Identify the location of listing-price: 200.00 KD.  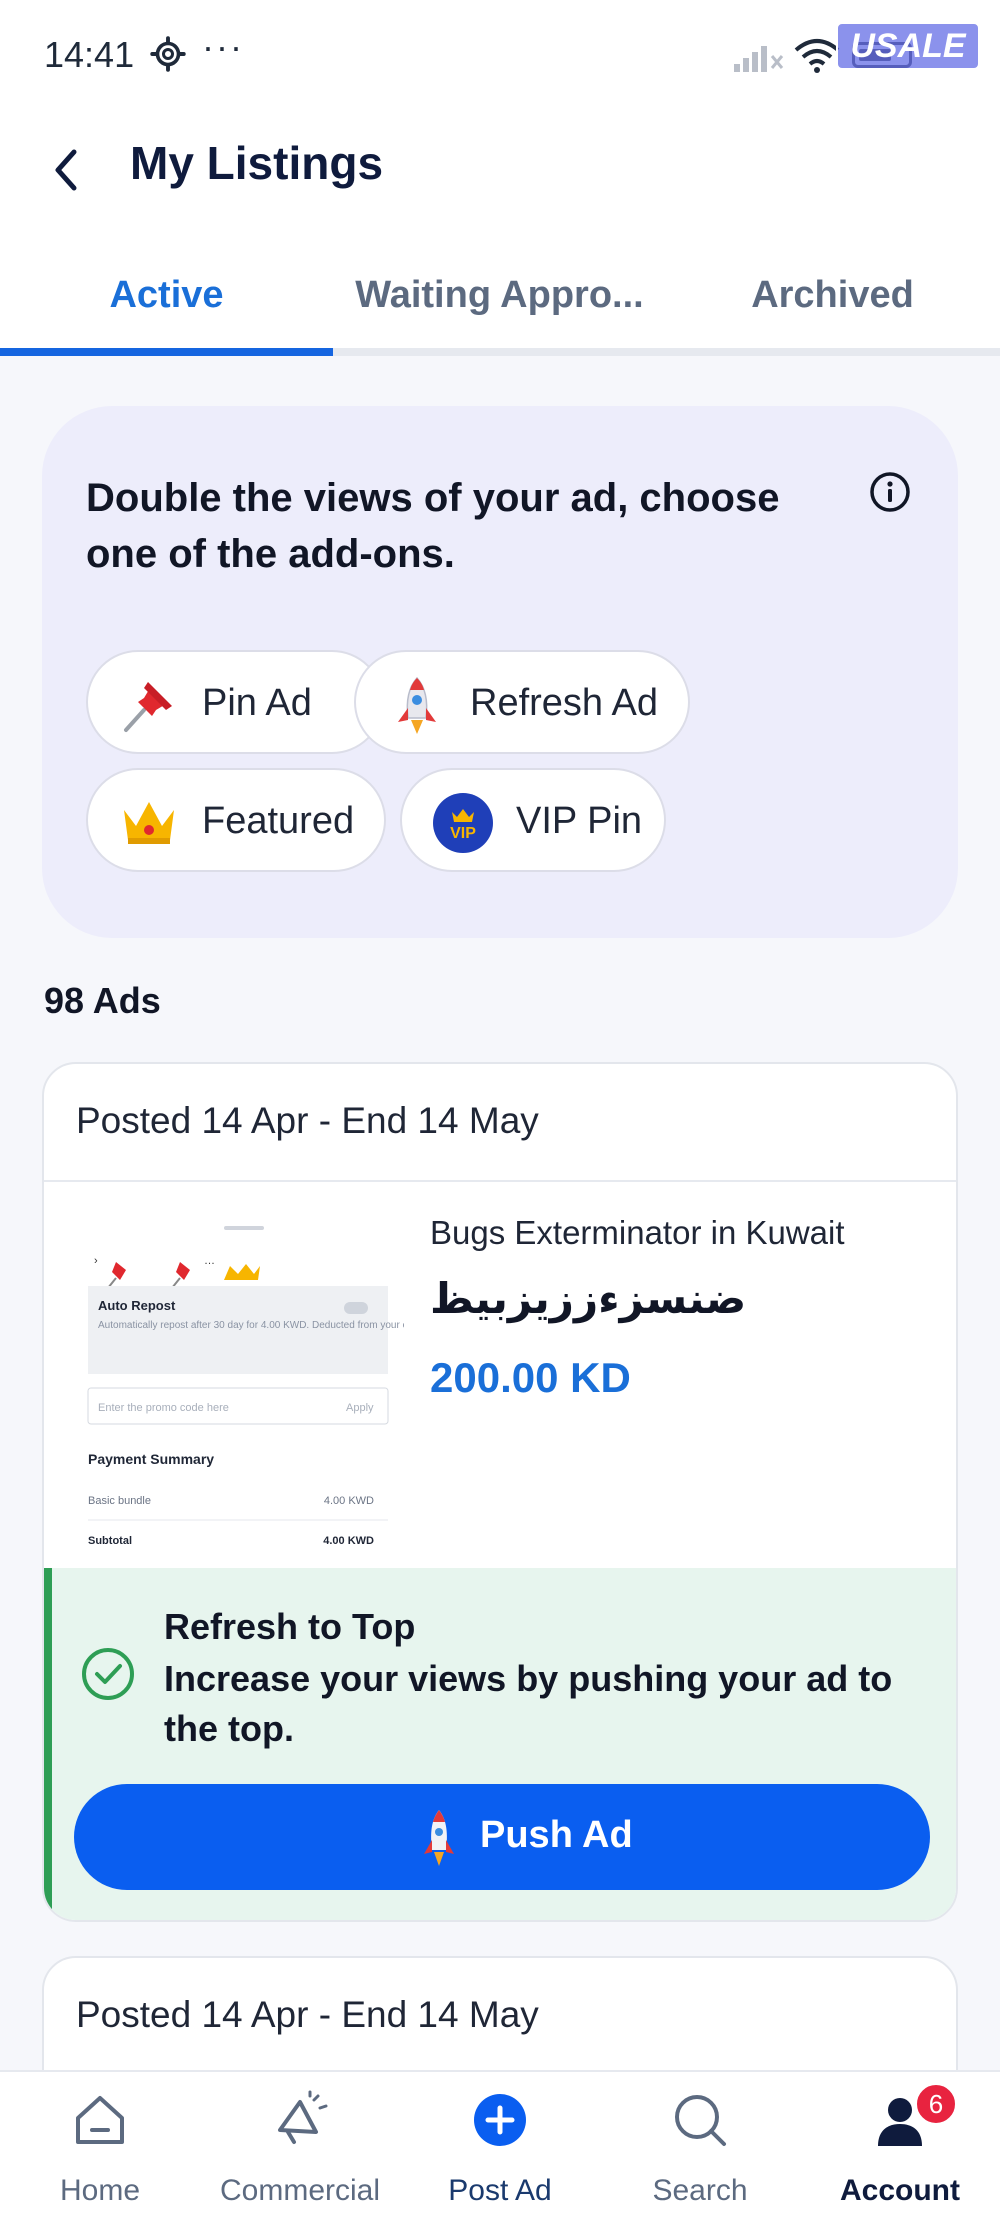
(530, 1377).